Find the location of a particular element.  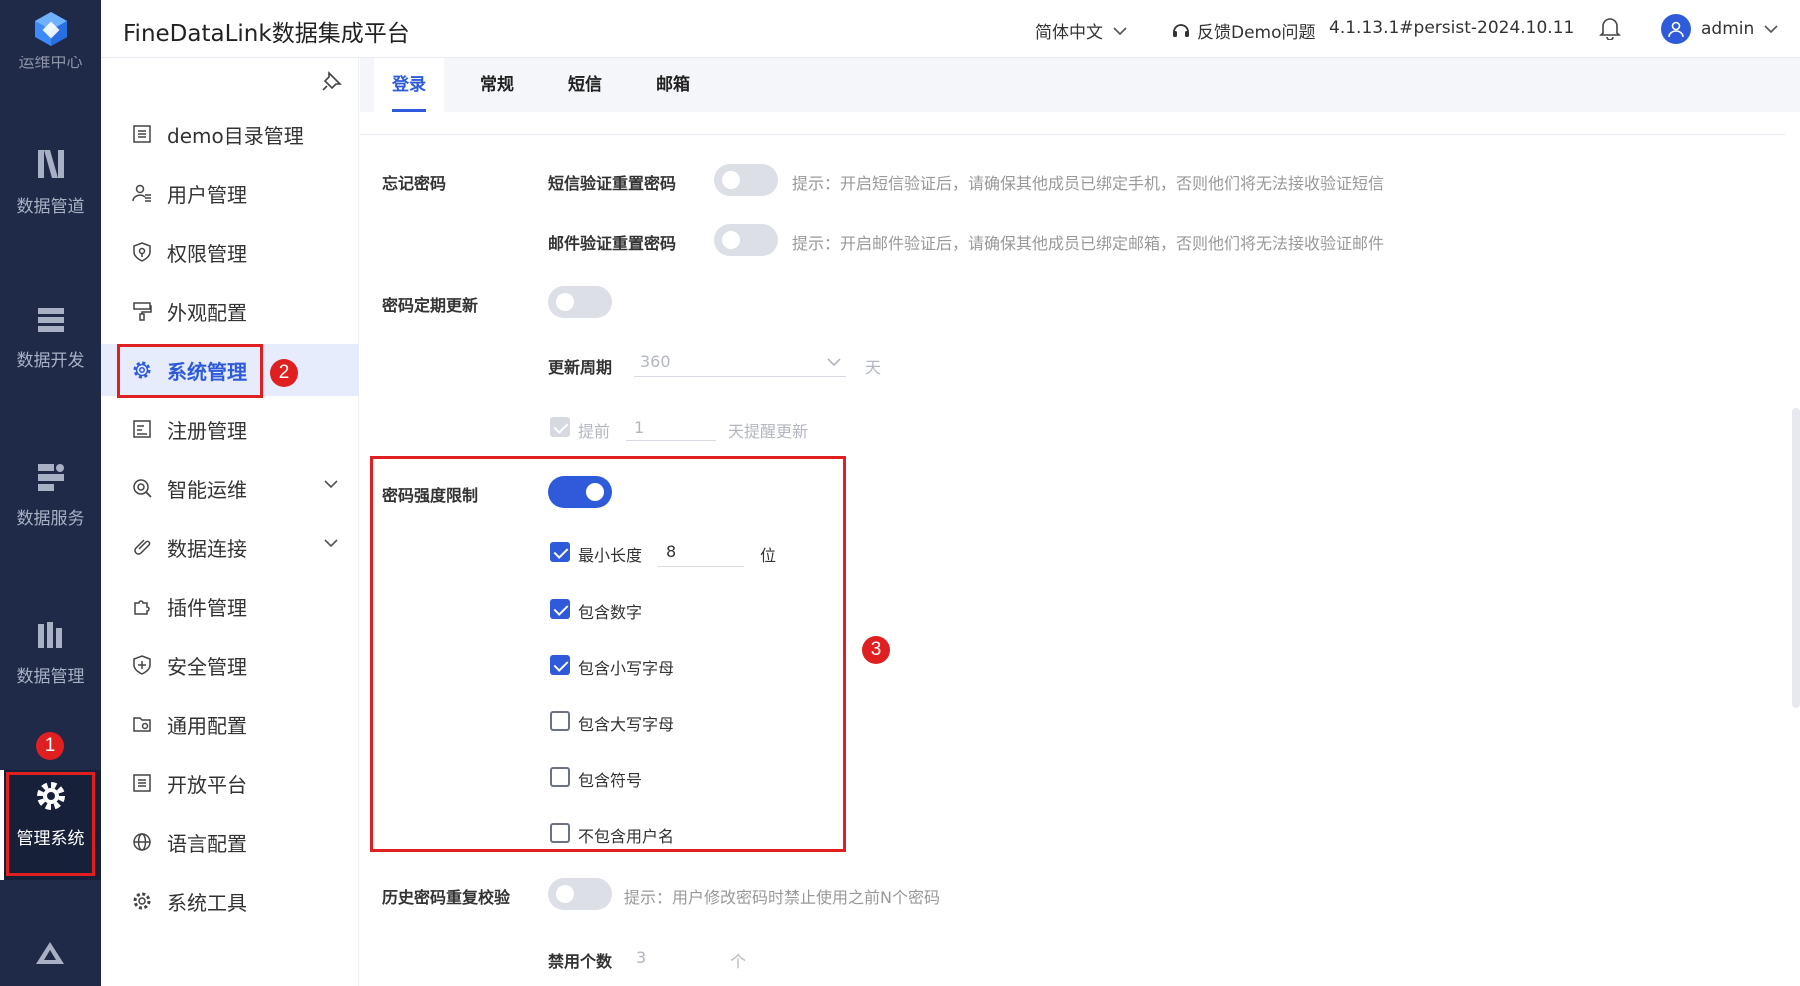

update-cycle-value: 360 is located at coordinates (655, 361).